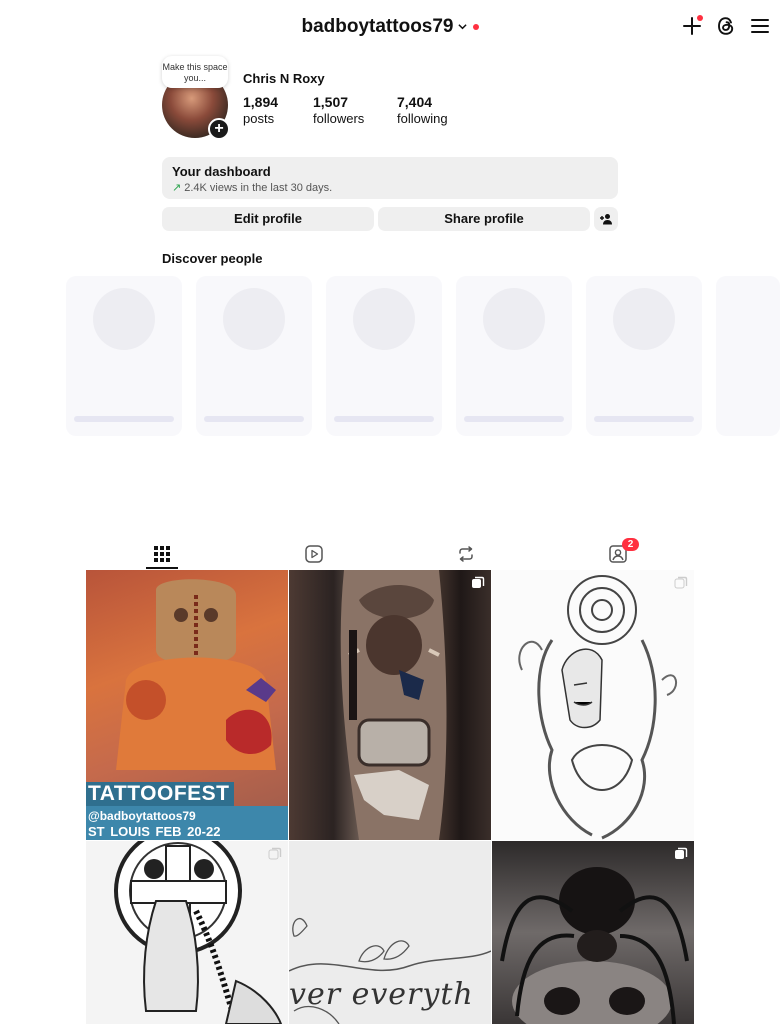 This screenshot has height=1024, width=780. I want to click on banner-handle: @badboytattoos79, so click(142, 816).